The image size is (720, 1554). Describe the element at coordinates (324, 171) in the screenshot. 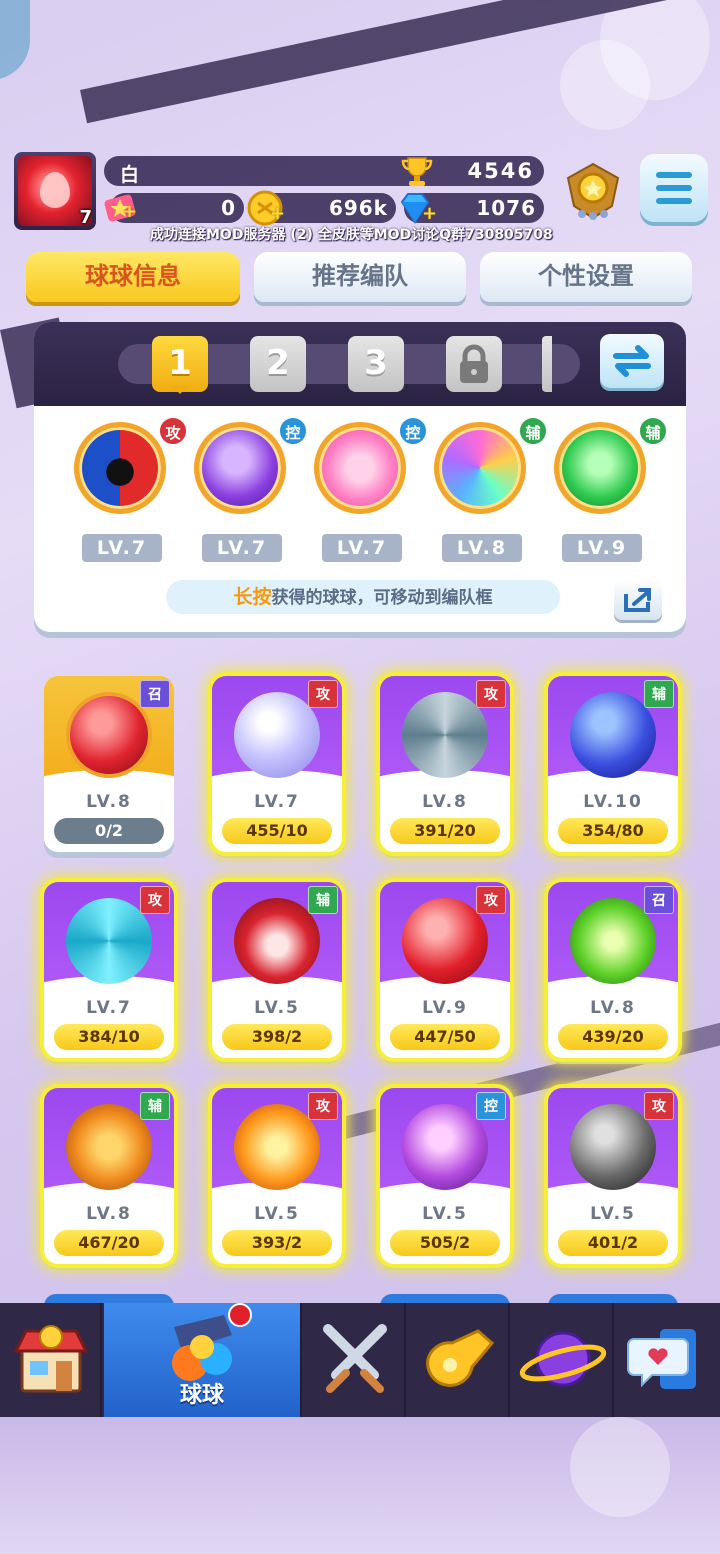

I see `name-bar: 白 4546` at that location.